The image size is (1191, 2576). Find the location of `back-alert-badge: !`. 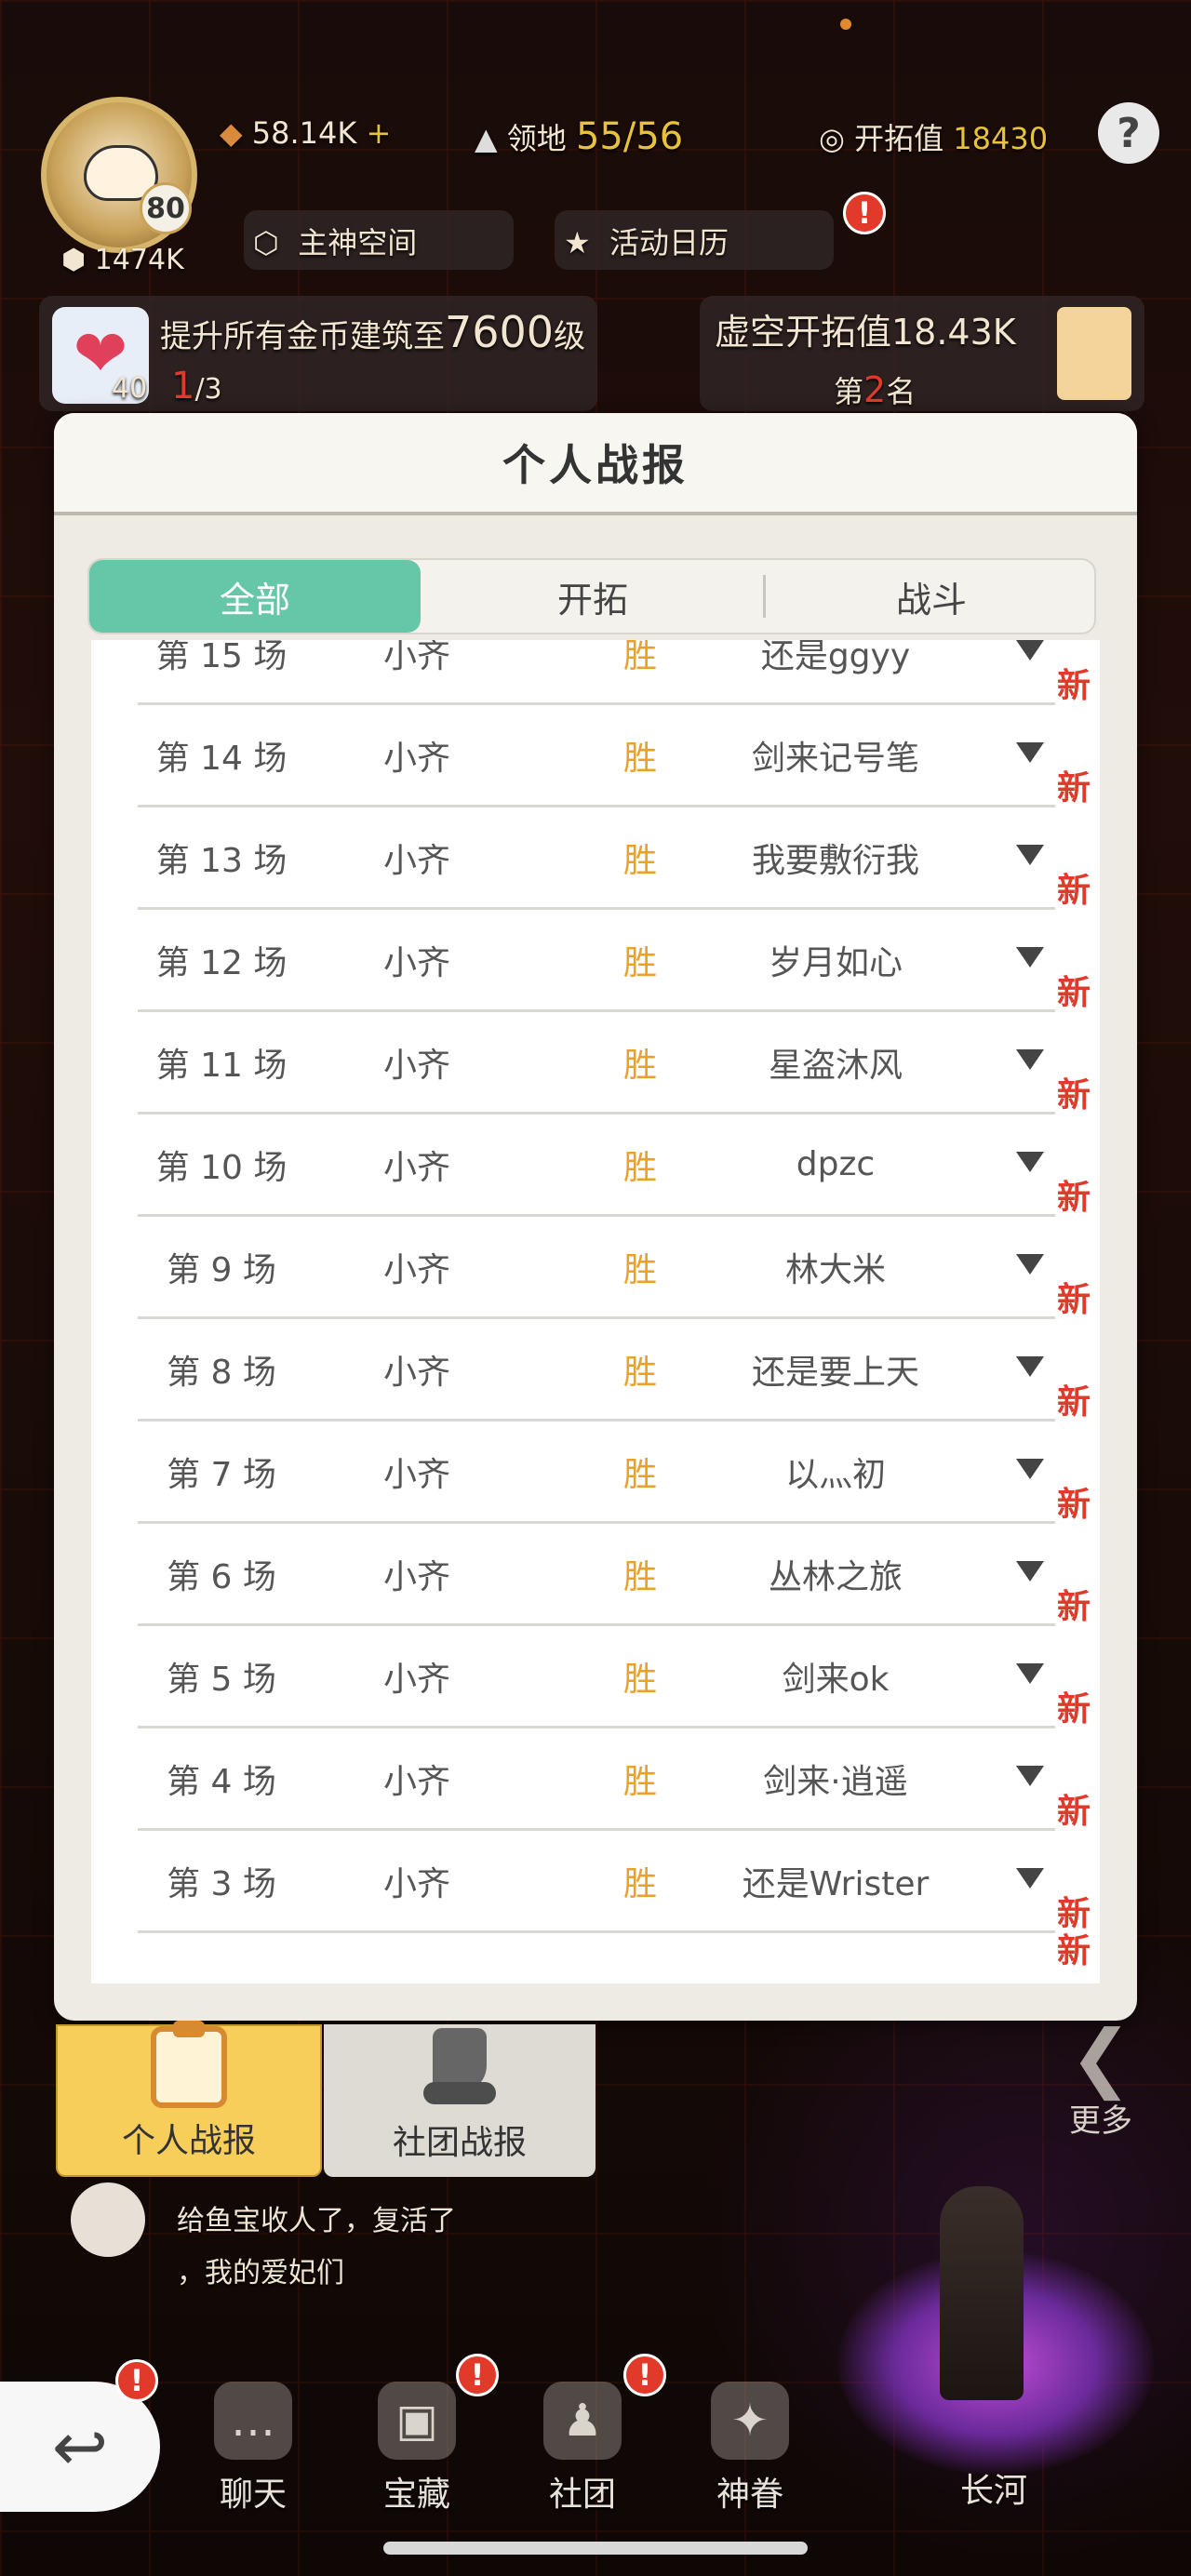

back-alert-badge: ! is located at coordinates (136, 2380).